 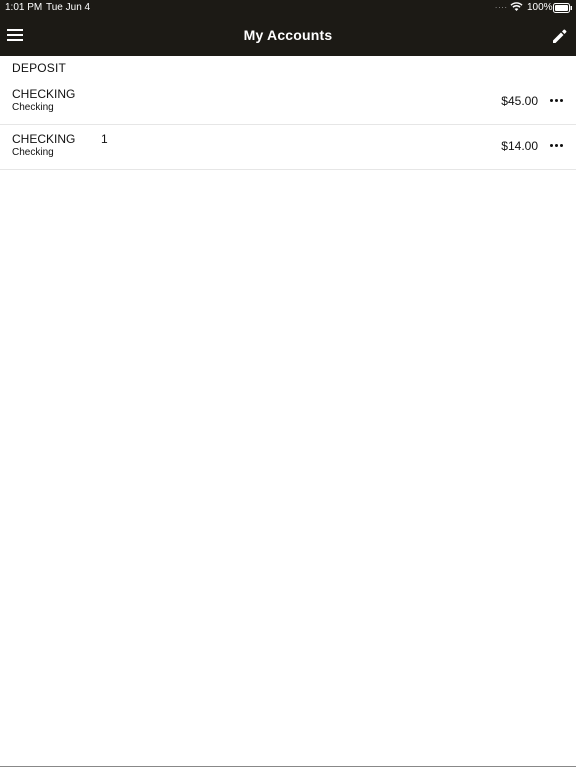 I want to click on pencil-icon, so click(x=560, y=39).